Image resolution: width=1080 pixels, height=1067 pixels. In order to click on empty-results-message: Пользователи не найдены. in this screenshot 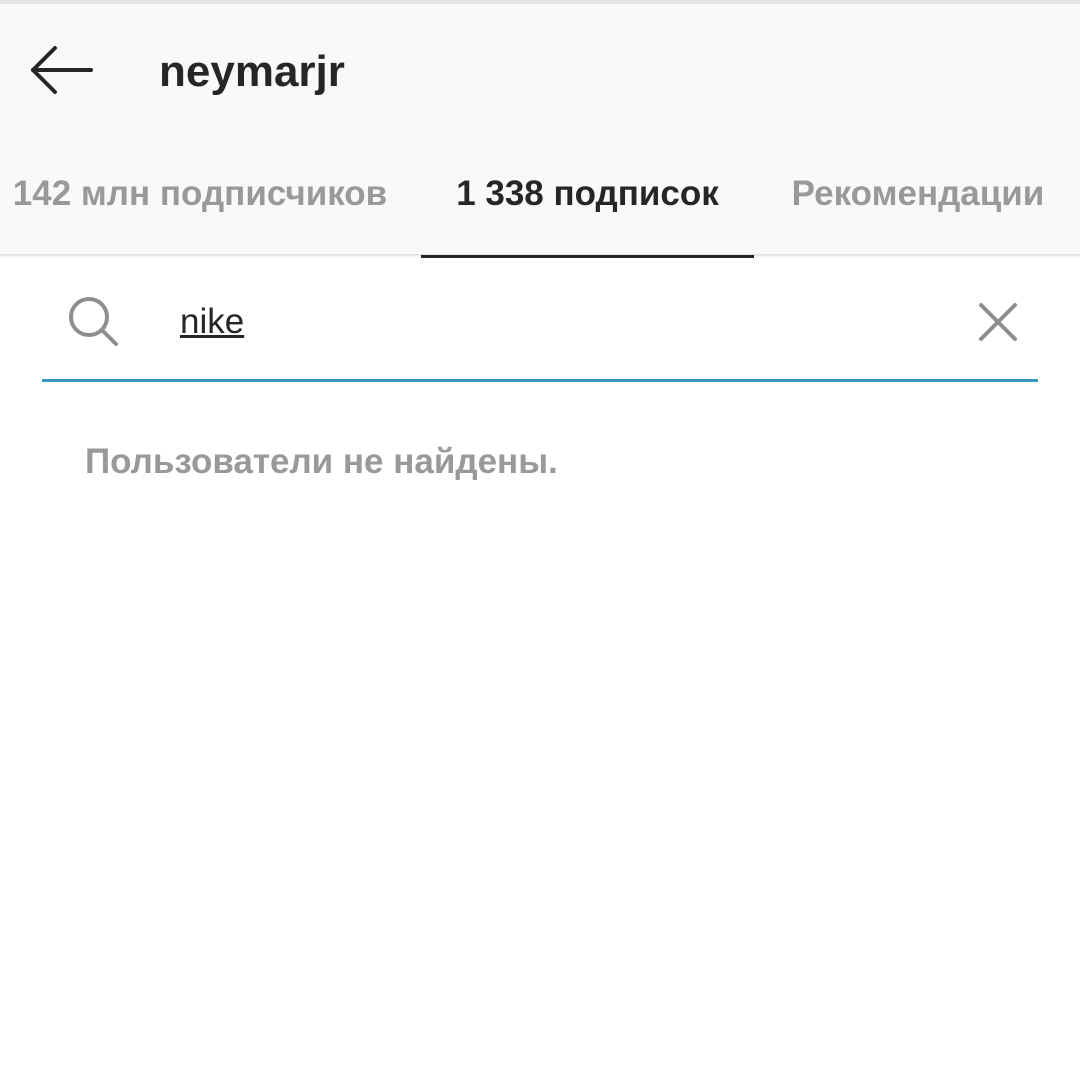, I will do `click(321, 461)`.